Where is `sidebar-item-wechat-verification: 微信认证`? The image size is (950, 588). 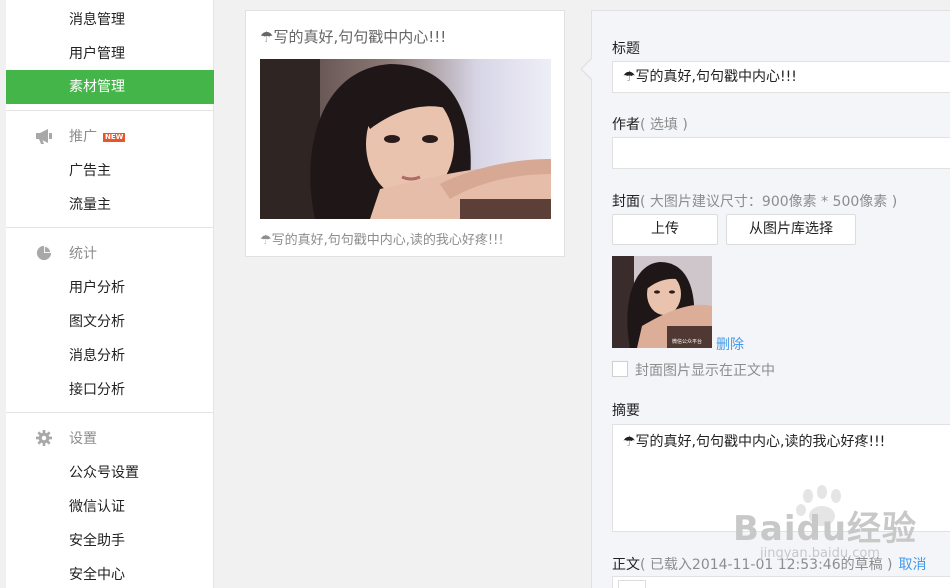
sidebar-item-wechat-verification: 微信认证 is located at coordinates (110, 507).